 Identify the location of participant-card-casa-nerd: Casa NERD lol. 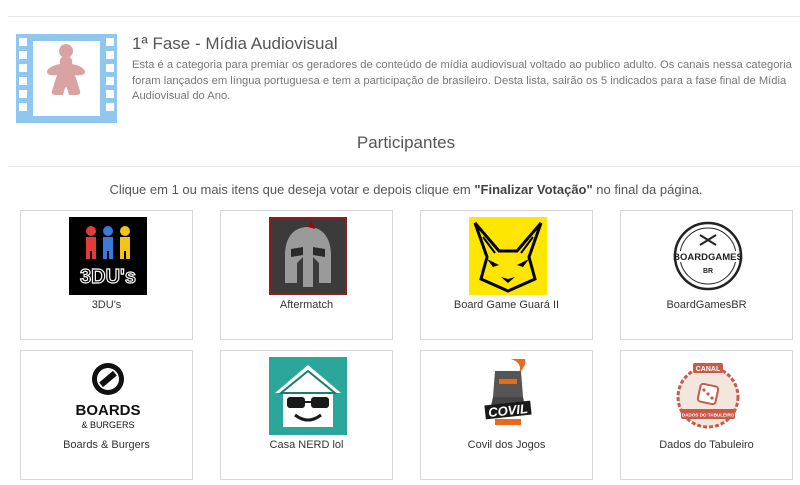
(306, 415).